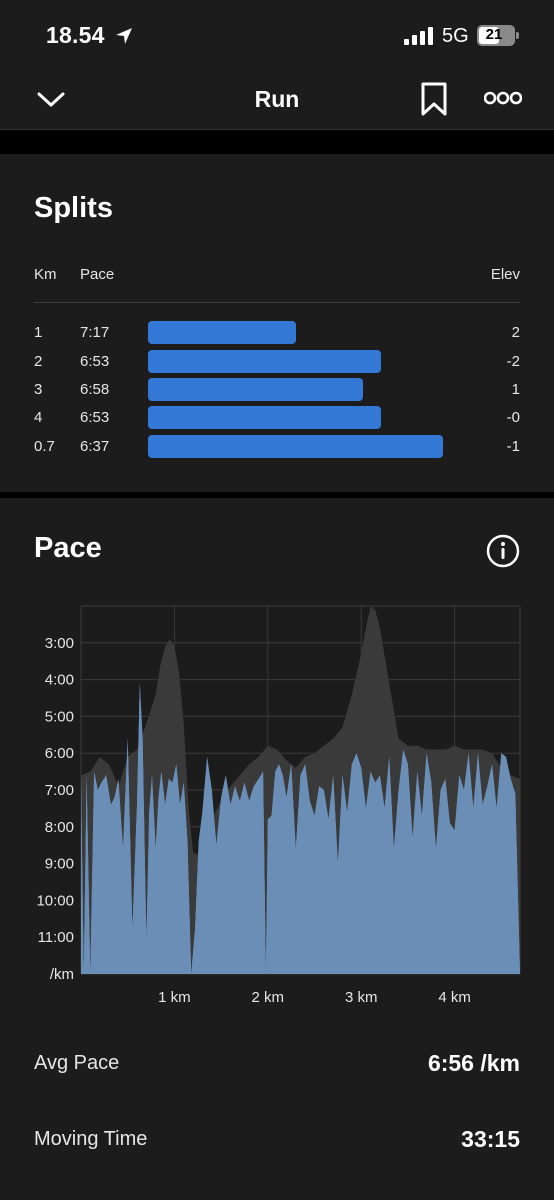 The height and width of the screenshot is (1200, 554). Describe the element at coordinates (91, 1139) in the screenshot. I see `moving-time-label: Moving Time` at that location.